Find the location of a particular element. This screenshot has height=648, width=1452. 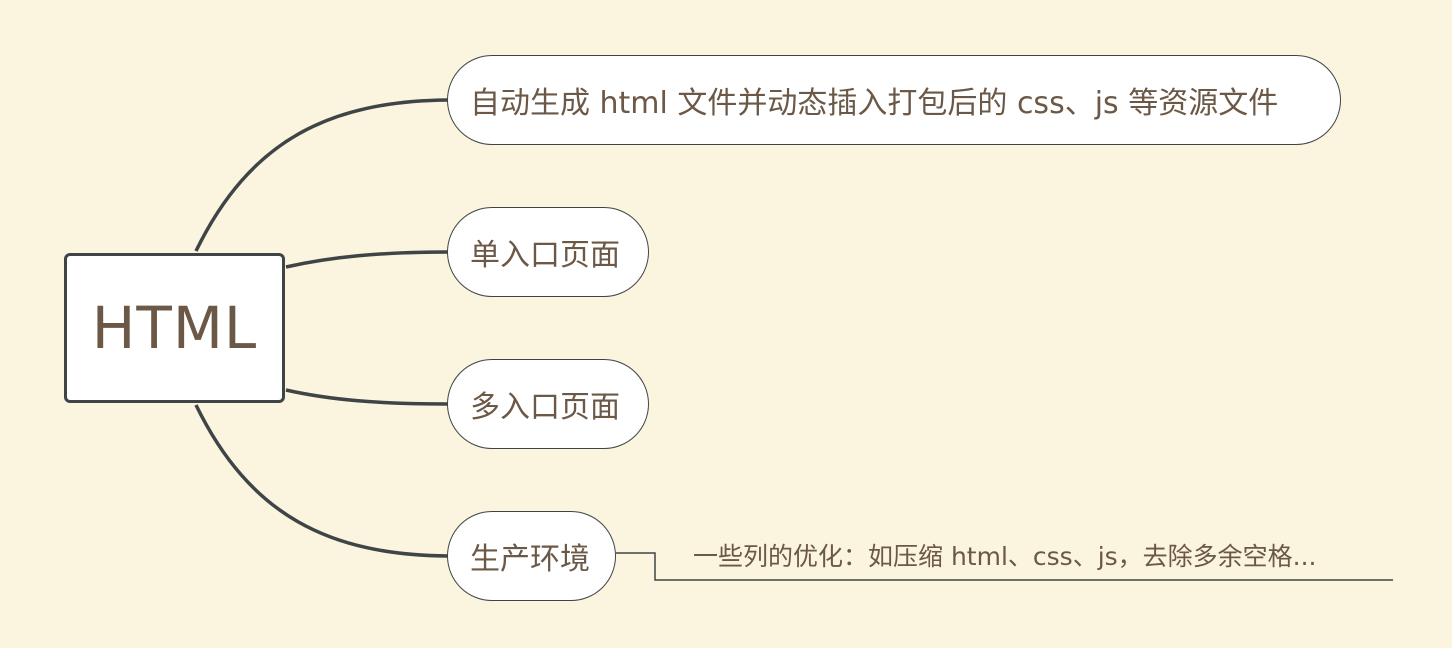

topic-node-production: 生产环境 is located at coordinates (531, 556).